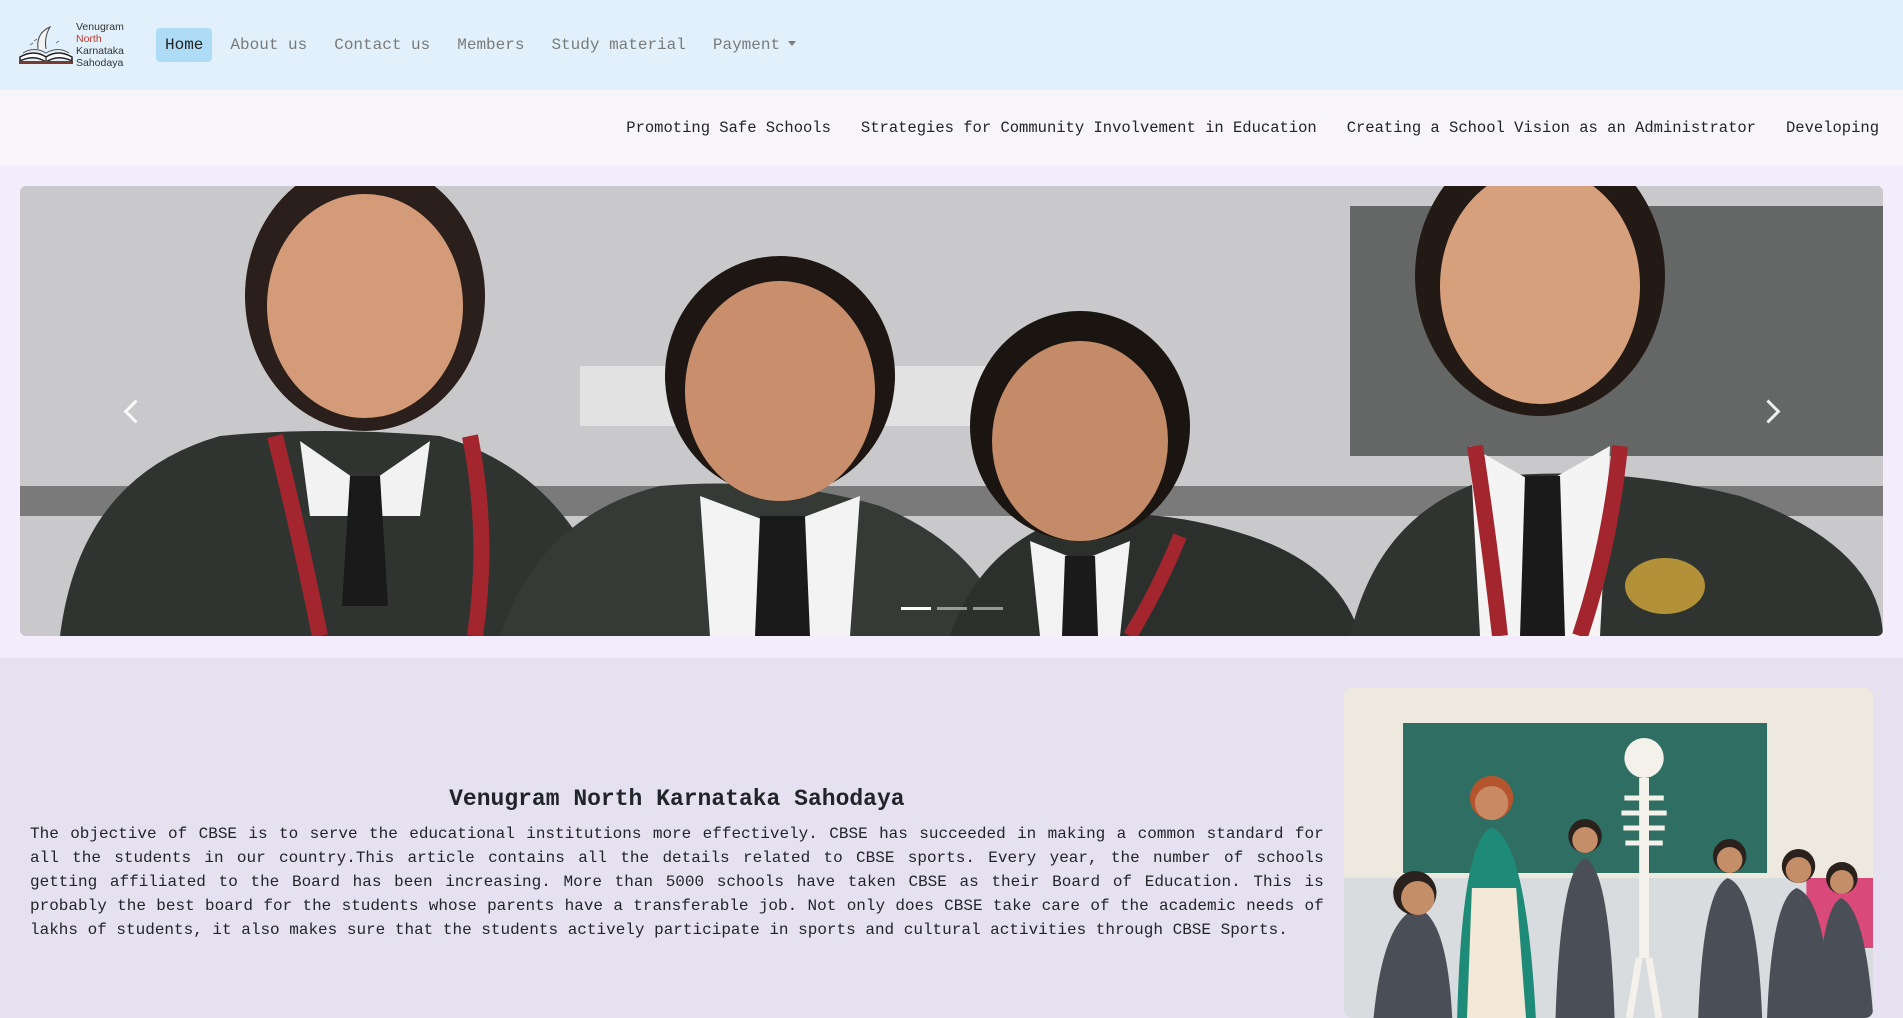 Image resolution: width=1903 pixels, height=1018 pixels. I want to click on brand-line-1: Venugram, so click(100, 27).